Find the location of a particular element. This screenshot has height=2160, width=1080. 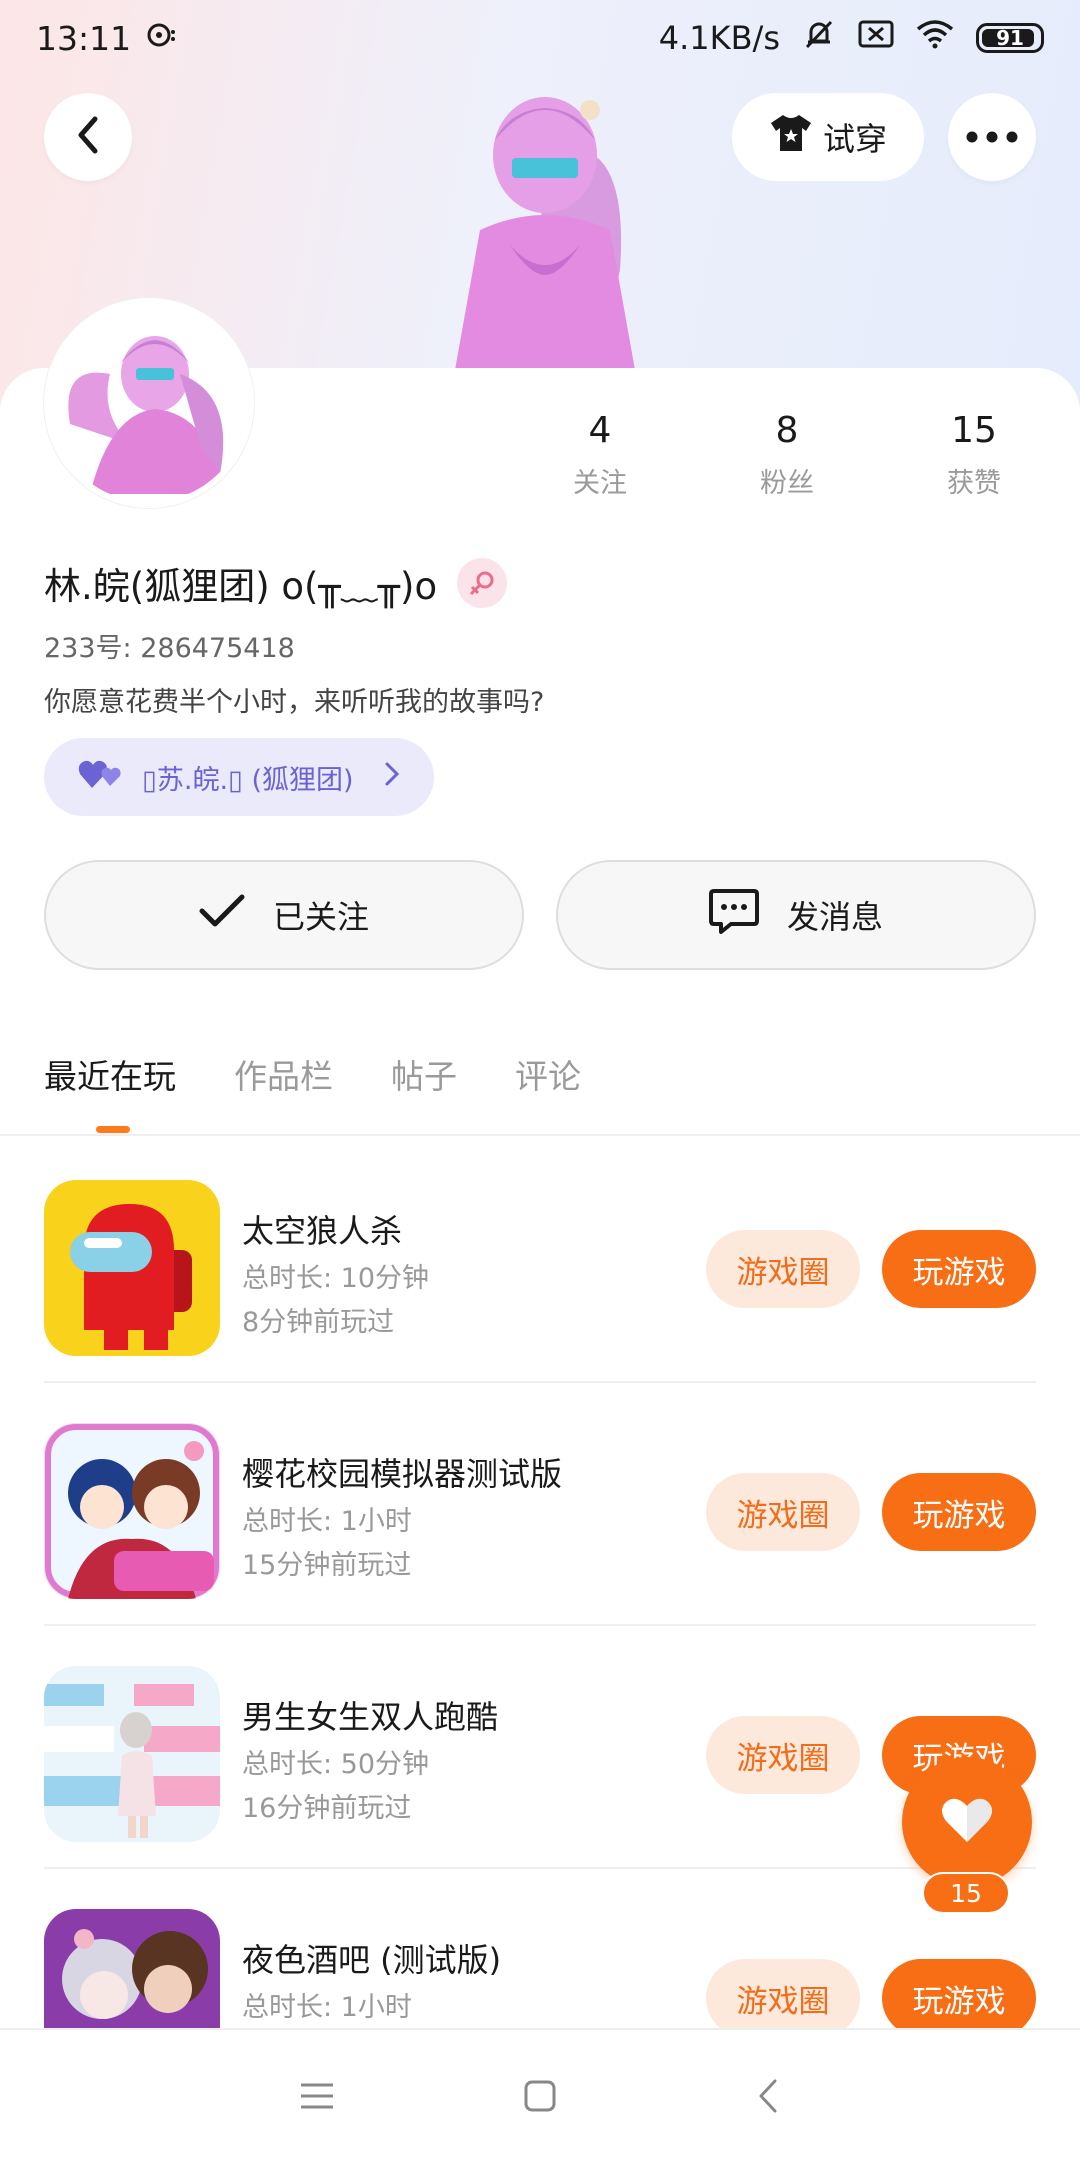

more-button is located at coordinates (992, 137).